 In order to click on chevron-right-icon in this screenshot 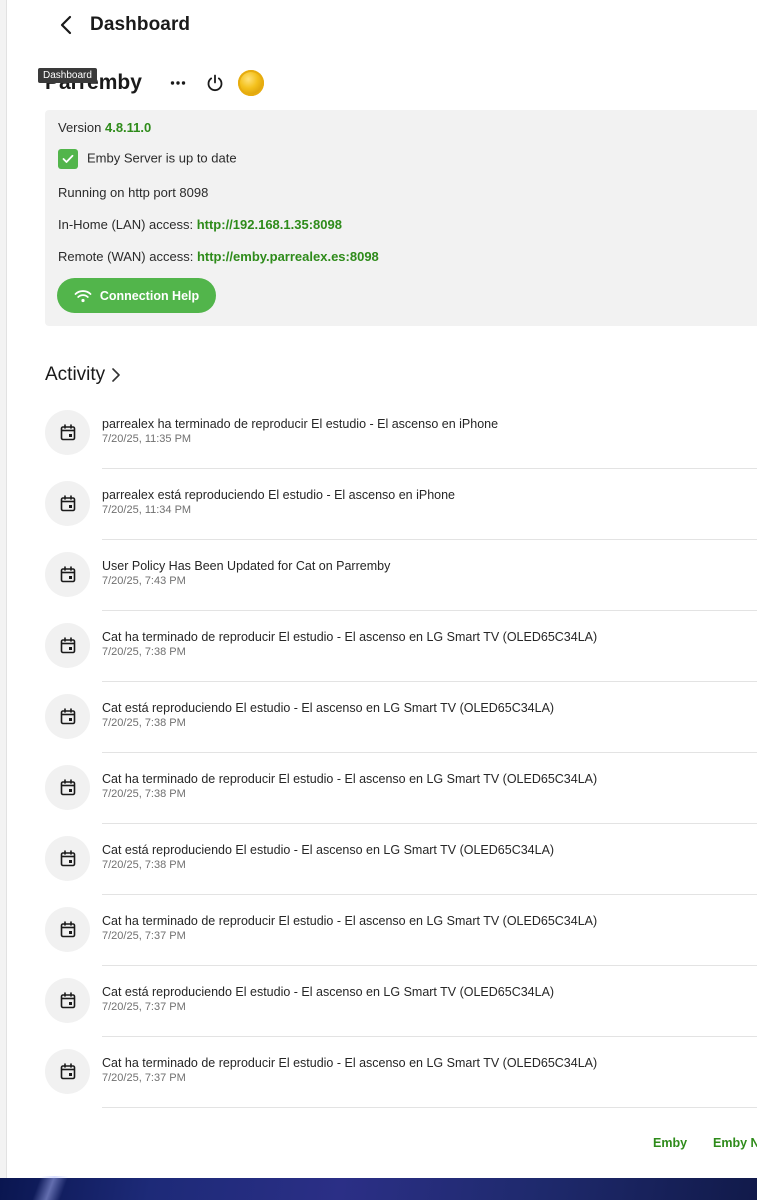, I will do `click(116, 375)`.